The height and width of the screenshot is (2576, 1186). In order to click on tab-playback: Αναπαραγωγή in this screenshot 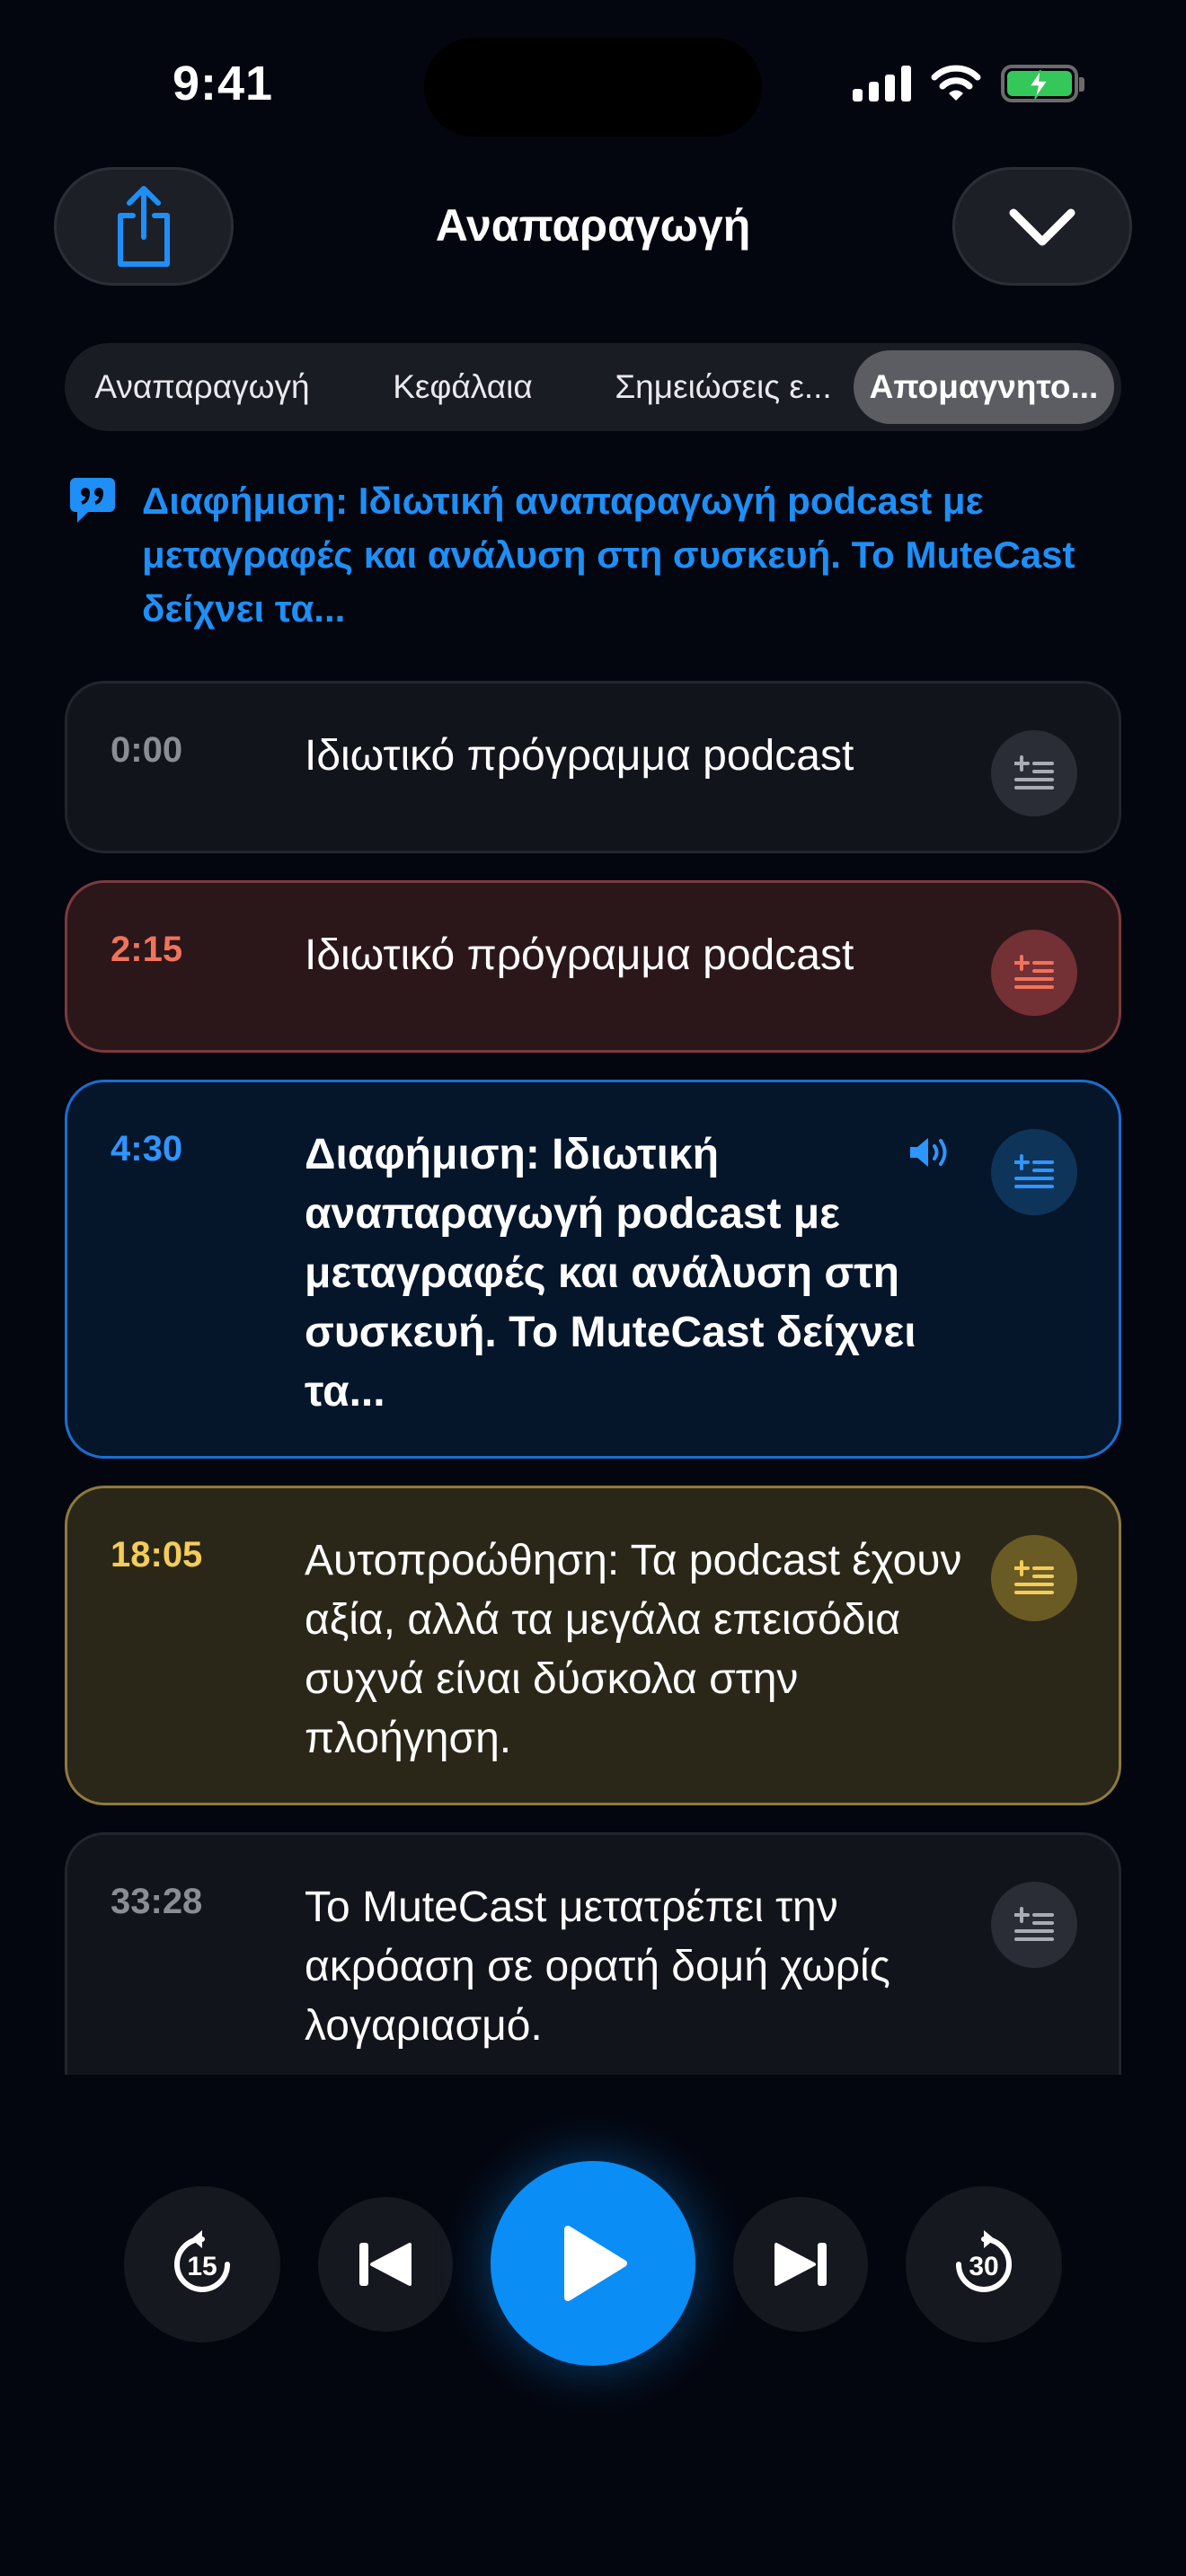, I will do `click(202, 387)`.